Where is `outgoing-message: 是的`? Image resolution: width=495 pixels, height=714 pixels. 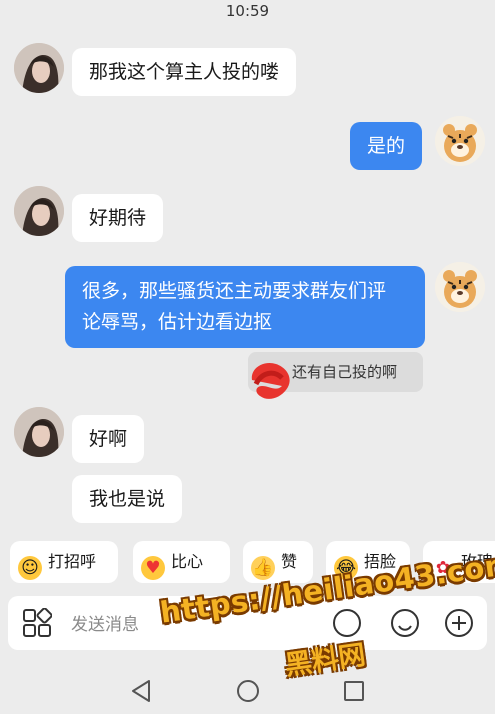
outgoing-message: 是的 is located at coordinates (386, 146).